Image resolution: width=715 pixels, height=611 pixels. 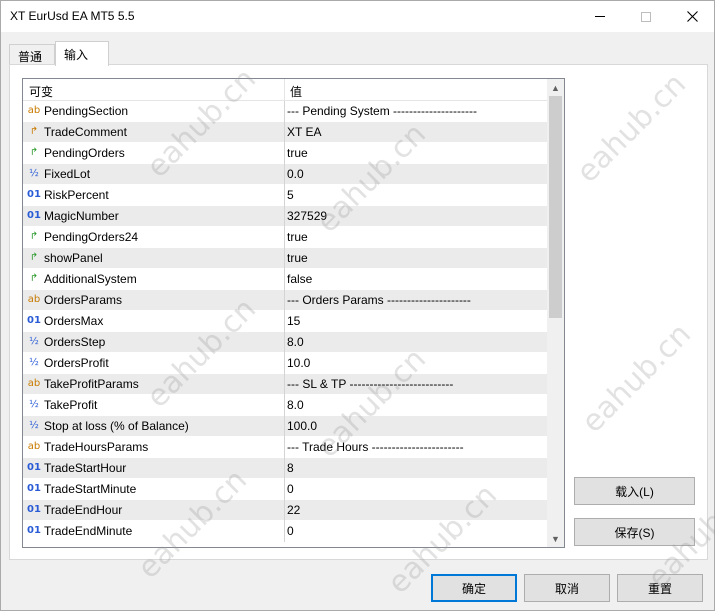 I want to click on parameter-name: PendingOrders, so click(x=84, y=153).